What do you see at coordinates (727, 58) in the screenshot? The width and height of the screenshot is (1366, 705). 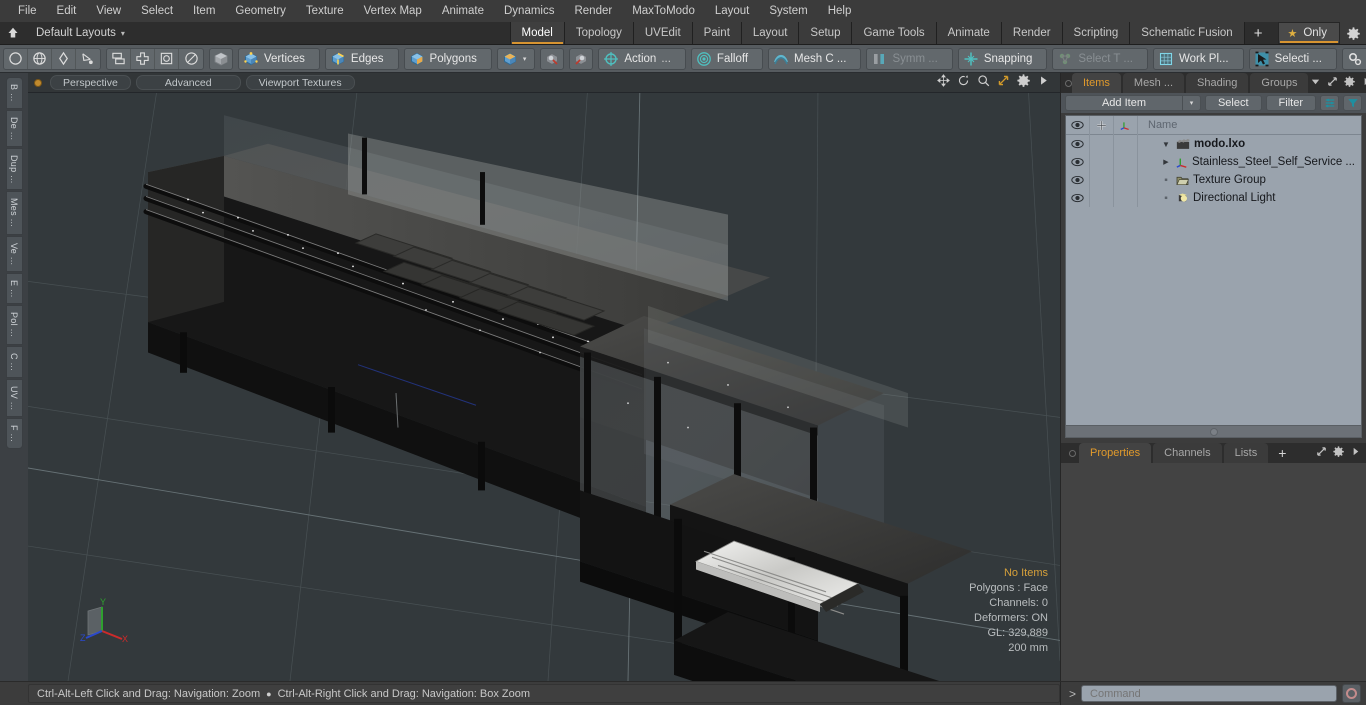 I see `falloff-dropdown: Falloff` at bounding box center [727, 58].